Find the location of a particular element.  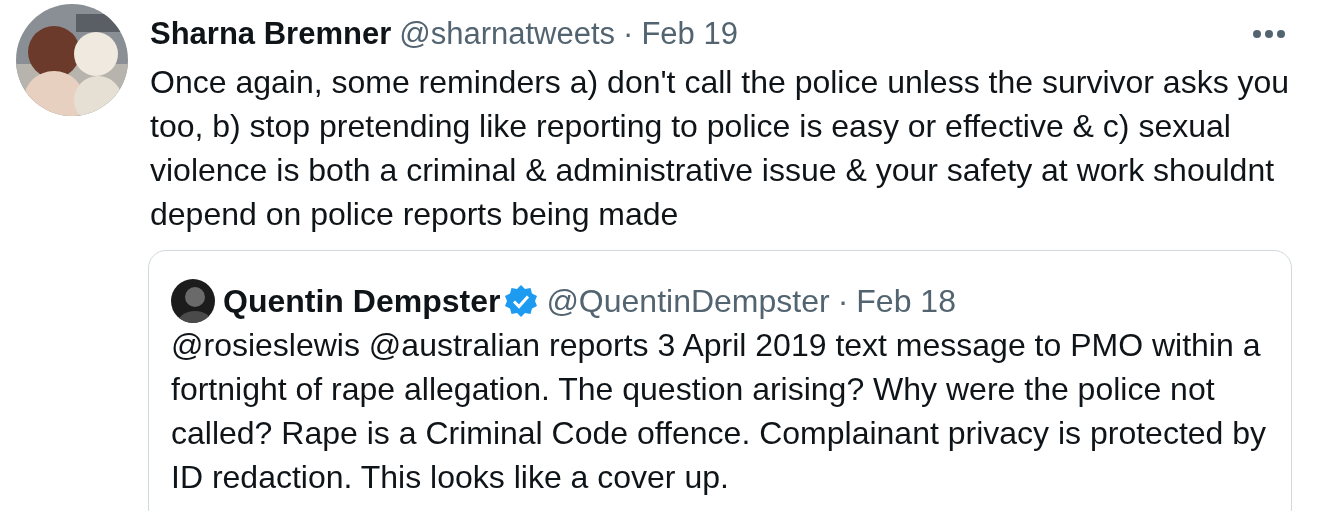

author-name: Sharna Bremner is located at coordinates (271, 34).